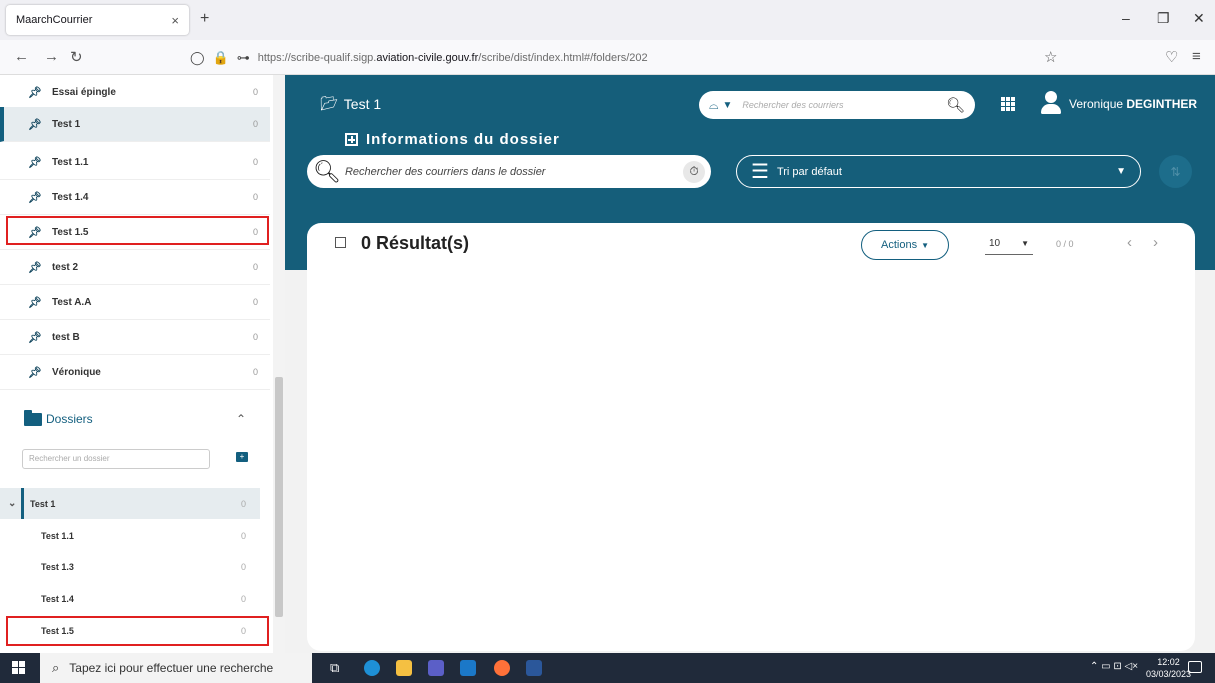 This screenshot has height=683, width=1215. Describe the element at coordinates (1133, 104) in the screenshot. I see `user-name: Veronique DEGINTHER` at that location.